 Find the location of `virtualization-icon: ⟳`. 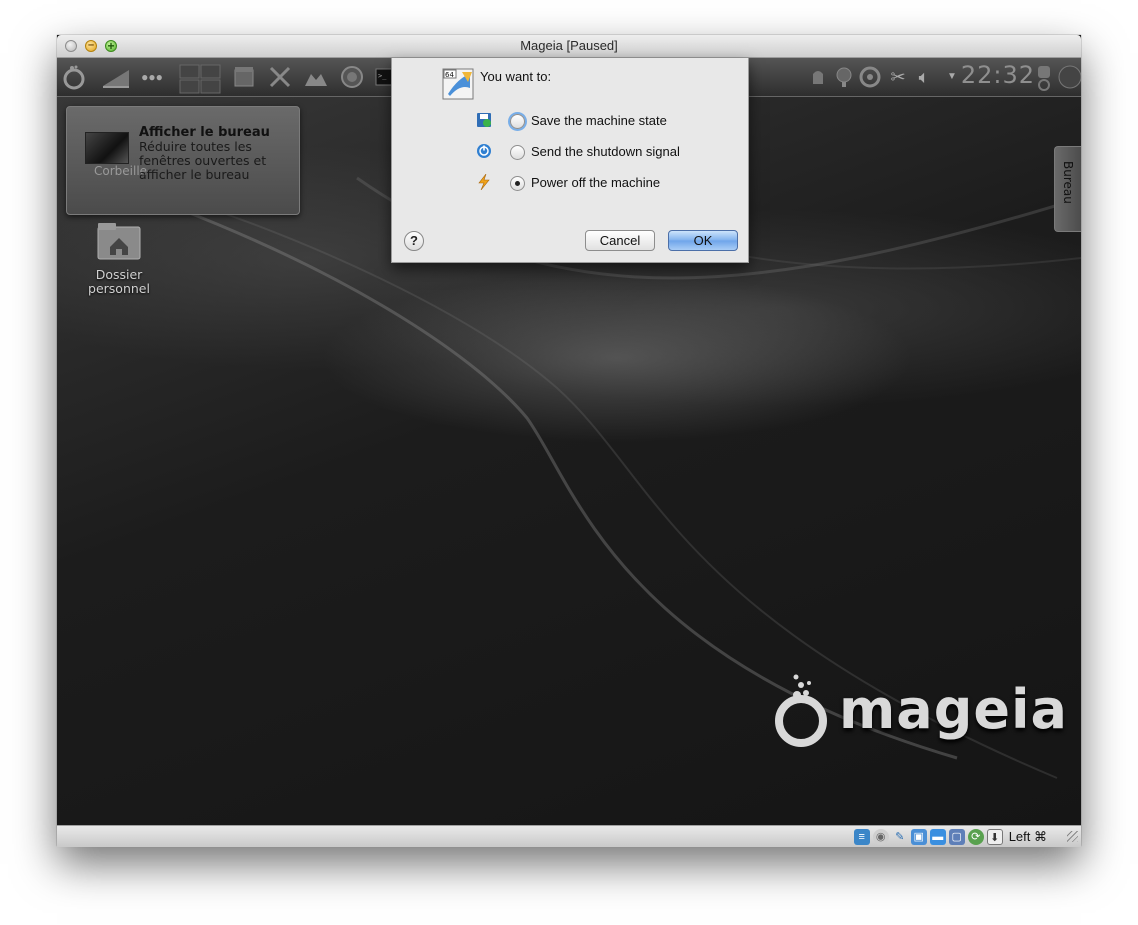

virtualization-icon: ⟳ is located at coordinates (975, 836).